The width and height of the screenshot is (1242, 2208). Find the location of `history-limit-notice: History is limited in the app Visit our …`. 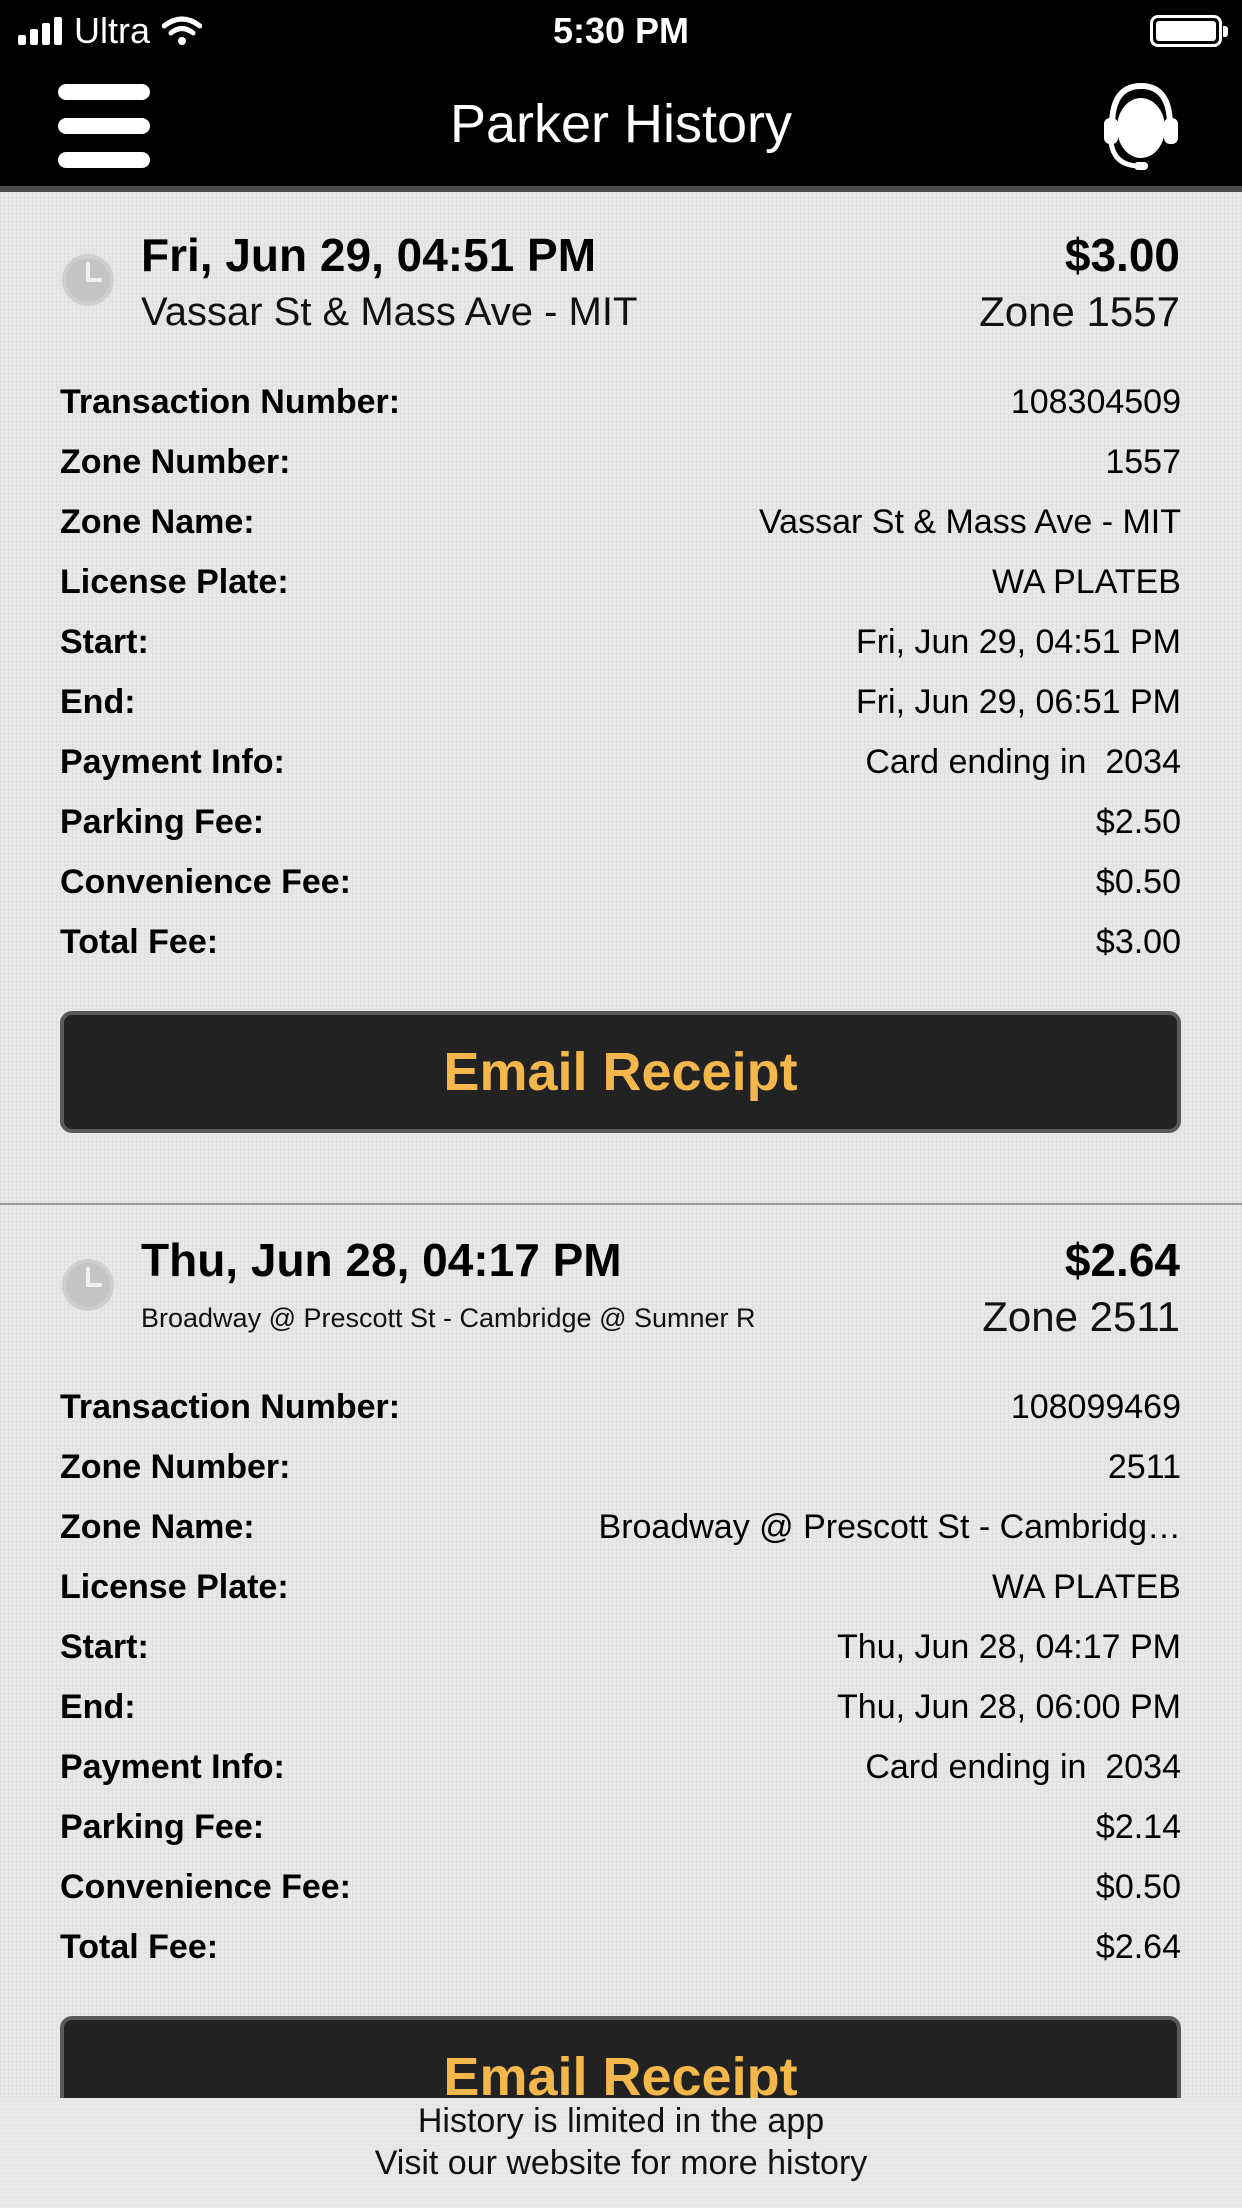

history-limit-notice: History is limited in the app Visit our … is located at coordinates (621, 2153).